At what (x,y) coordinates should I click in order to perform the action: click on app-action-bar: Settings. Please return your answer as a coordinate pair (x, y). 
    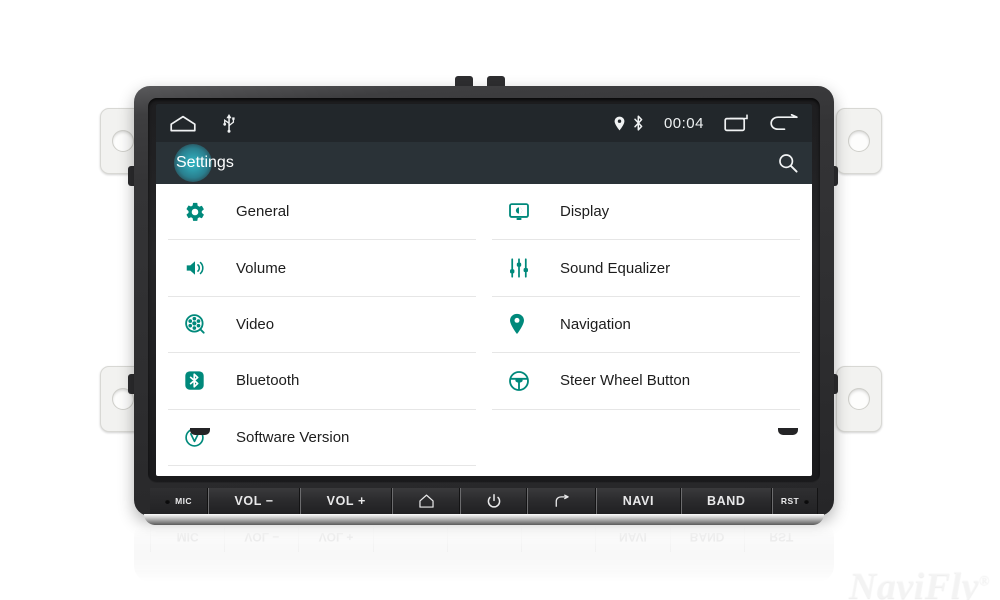
    Looking at the image, I should click on (484, 163).